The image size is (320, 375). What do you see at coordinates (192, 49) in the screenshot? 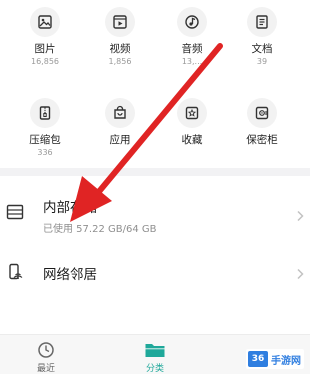
I see `category-label: 音频` at bounding box center [192, 49].